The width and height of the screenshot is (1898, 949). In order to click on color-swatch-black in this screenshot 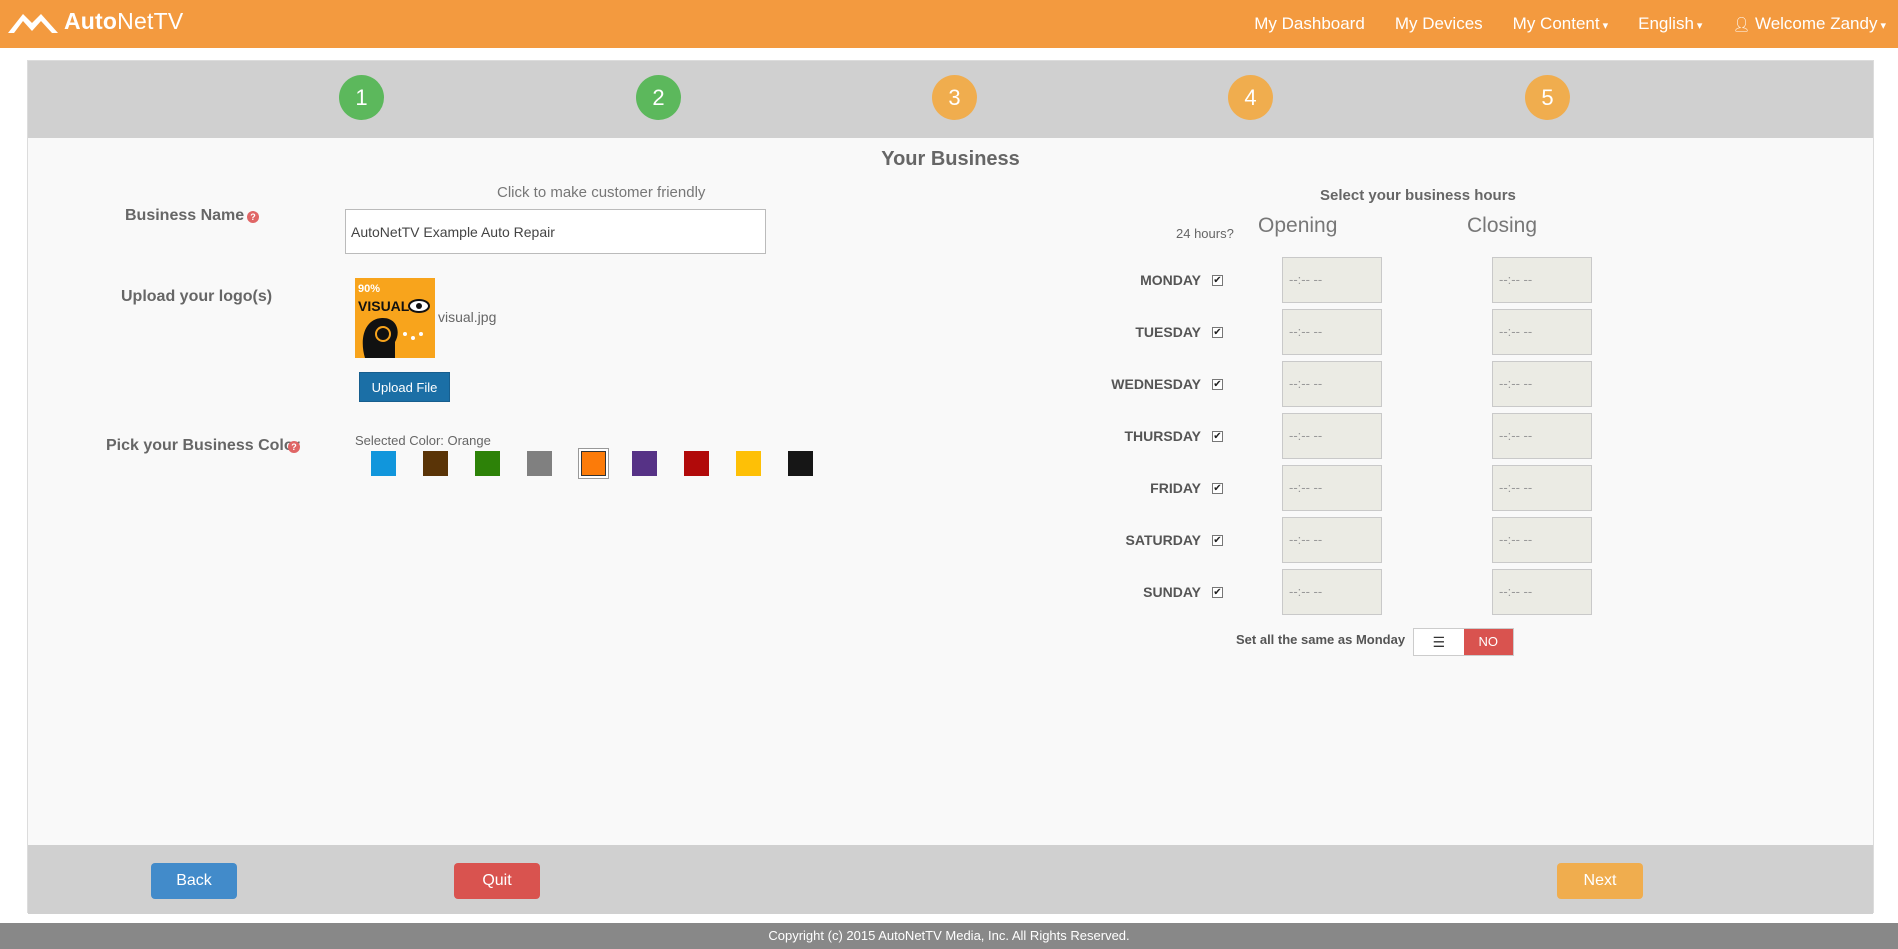, I will do `click(800, 463)`.